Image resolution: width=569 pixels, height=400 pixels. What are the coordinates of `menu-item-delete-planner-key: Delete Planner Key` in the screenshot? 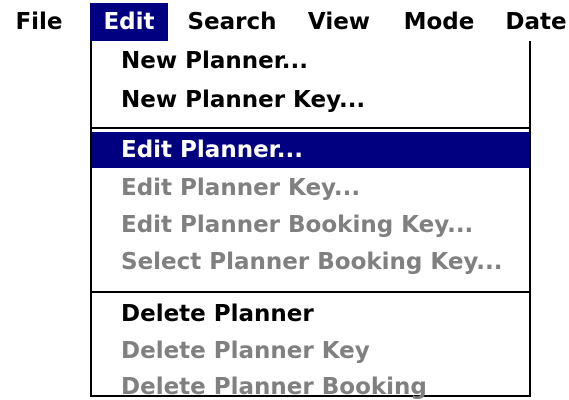 It's located at (310, 351).